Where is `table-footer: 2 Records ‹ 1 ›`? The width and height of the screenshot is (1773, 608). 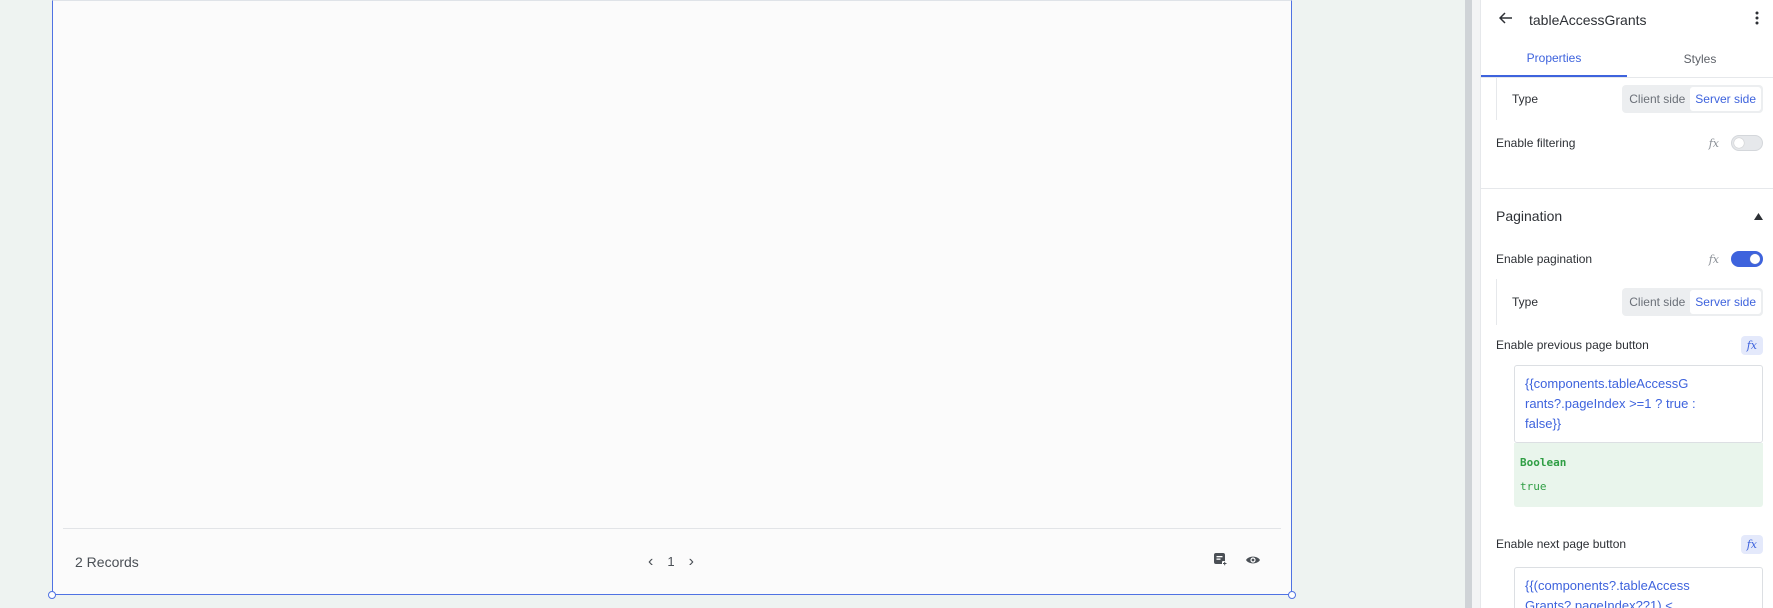 table-footer: 2 Records ‹ 1 › is located at coordinates (672, 561).